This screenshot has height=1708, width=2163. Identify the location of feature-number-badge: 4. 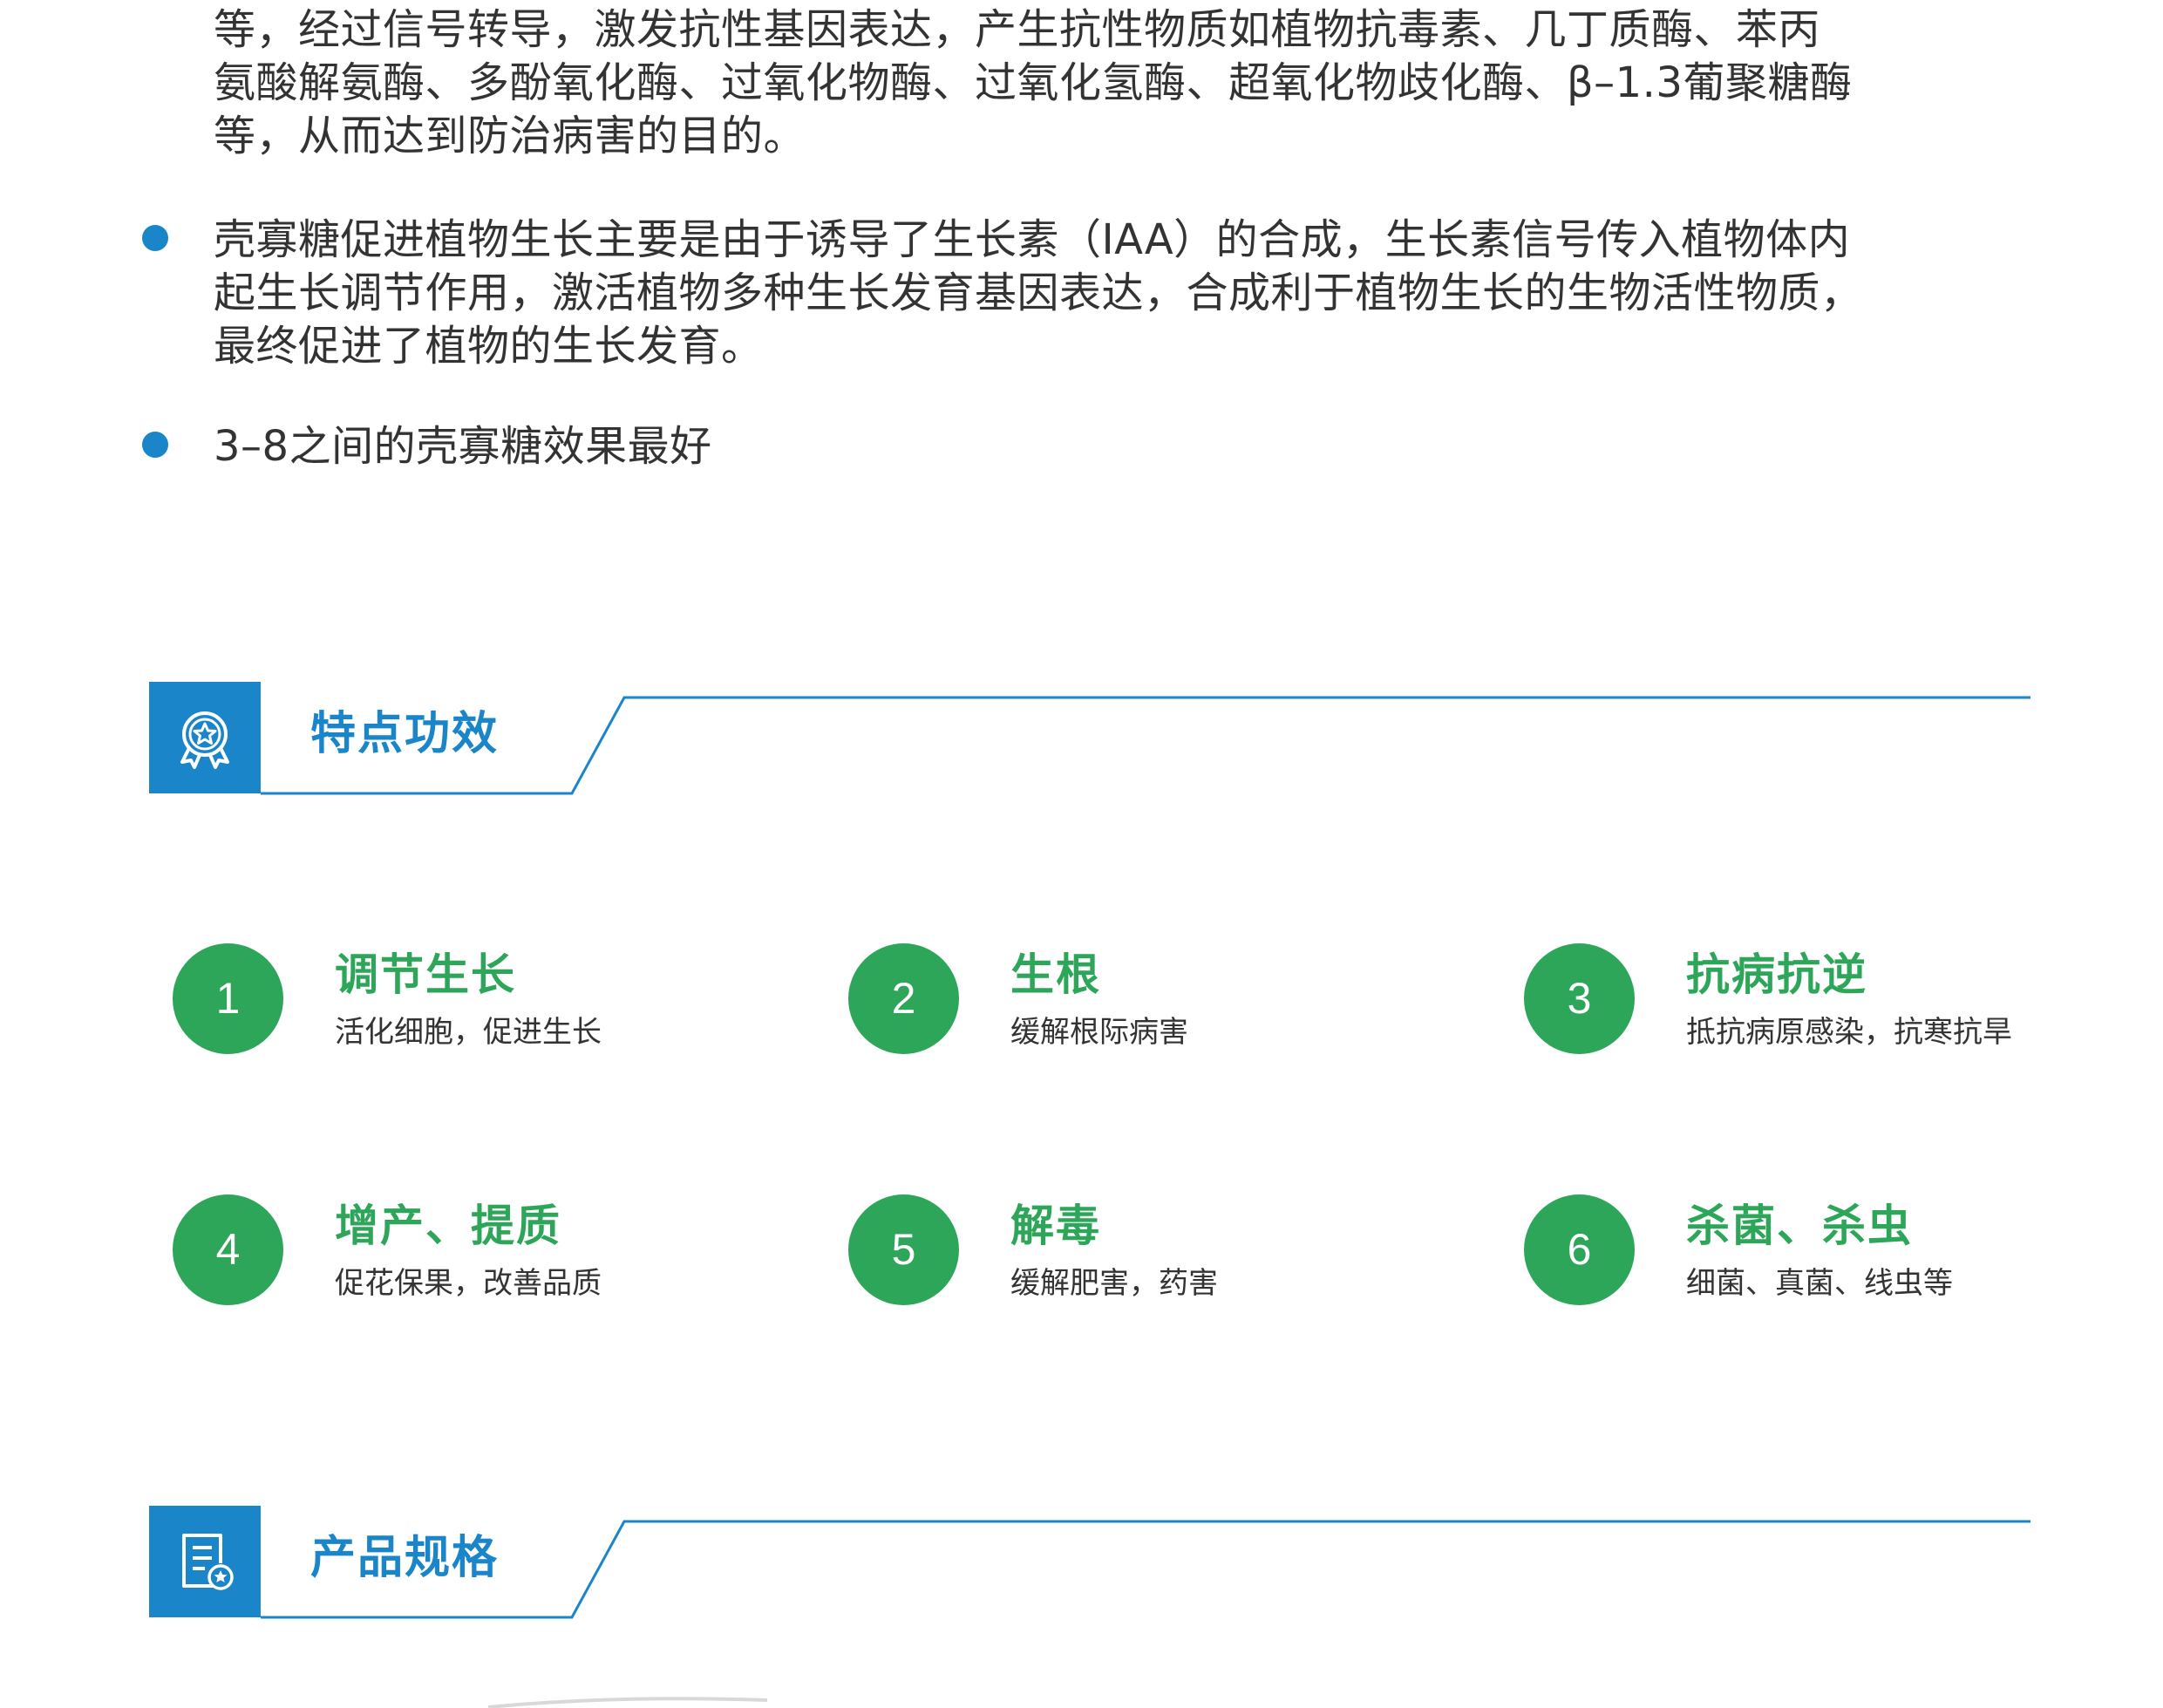
(228, 1249).